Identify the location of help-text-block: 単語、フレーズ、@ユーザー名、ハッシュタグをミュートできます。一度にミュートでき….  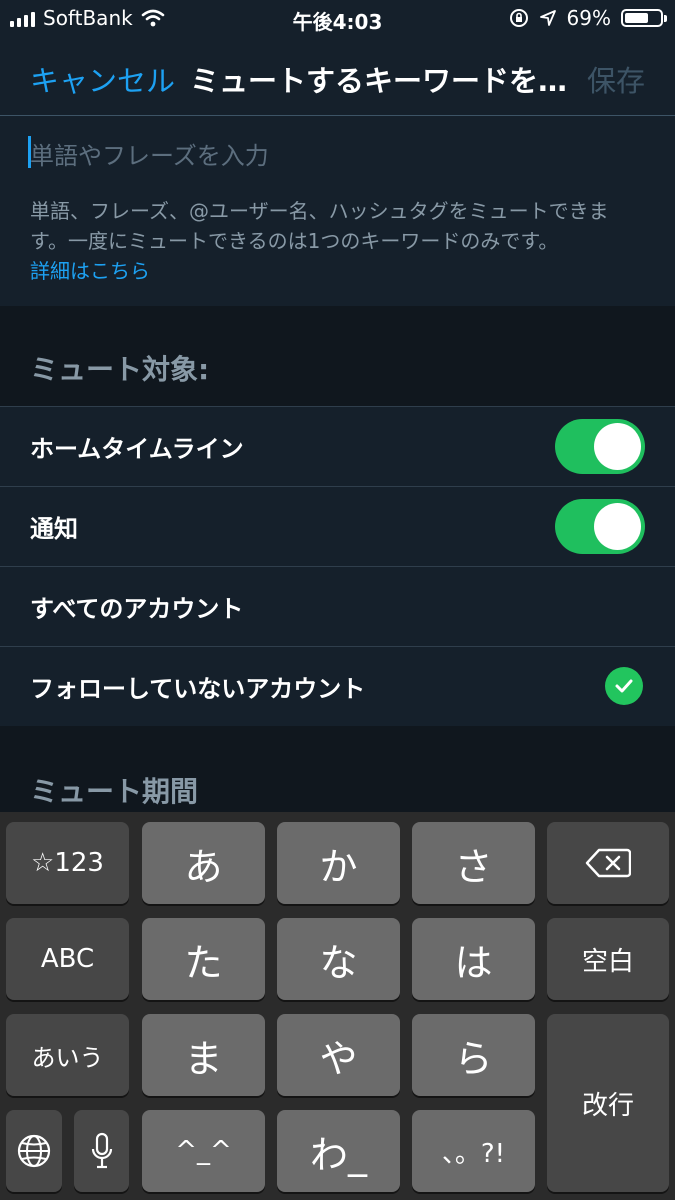
(337, 241).